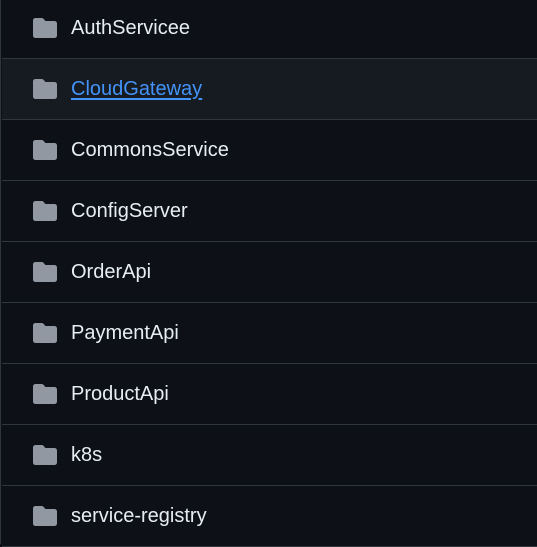 The width and height of the screenshot is (537, 547). What do you see at coordinates (269, 89) in the screenshot?
I see `list-item: CloudGateway` at bounding box center [269, 89].